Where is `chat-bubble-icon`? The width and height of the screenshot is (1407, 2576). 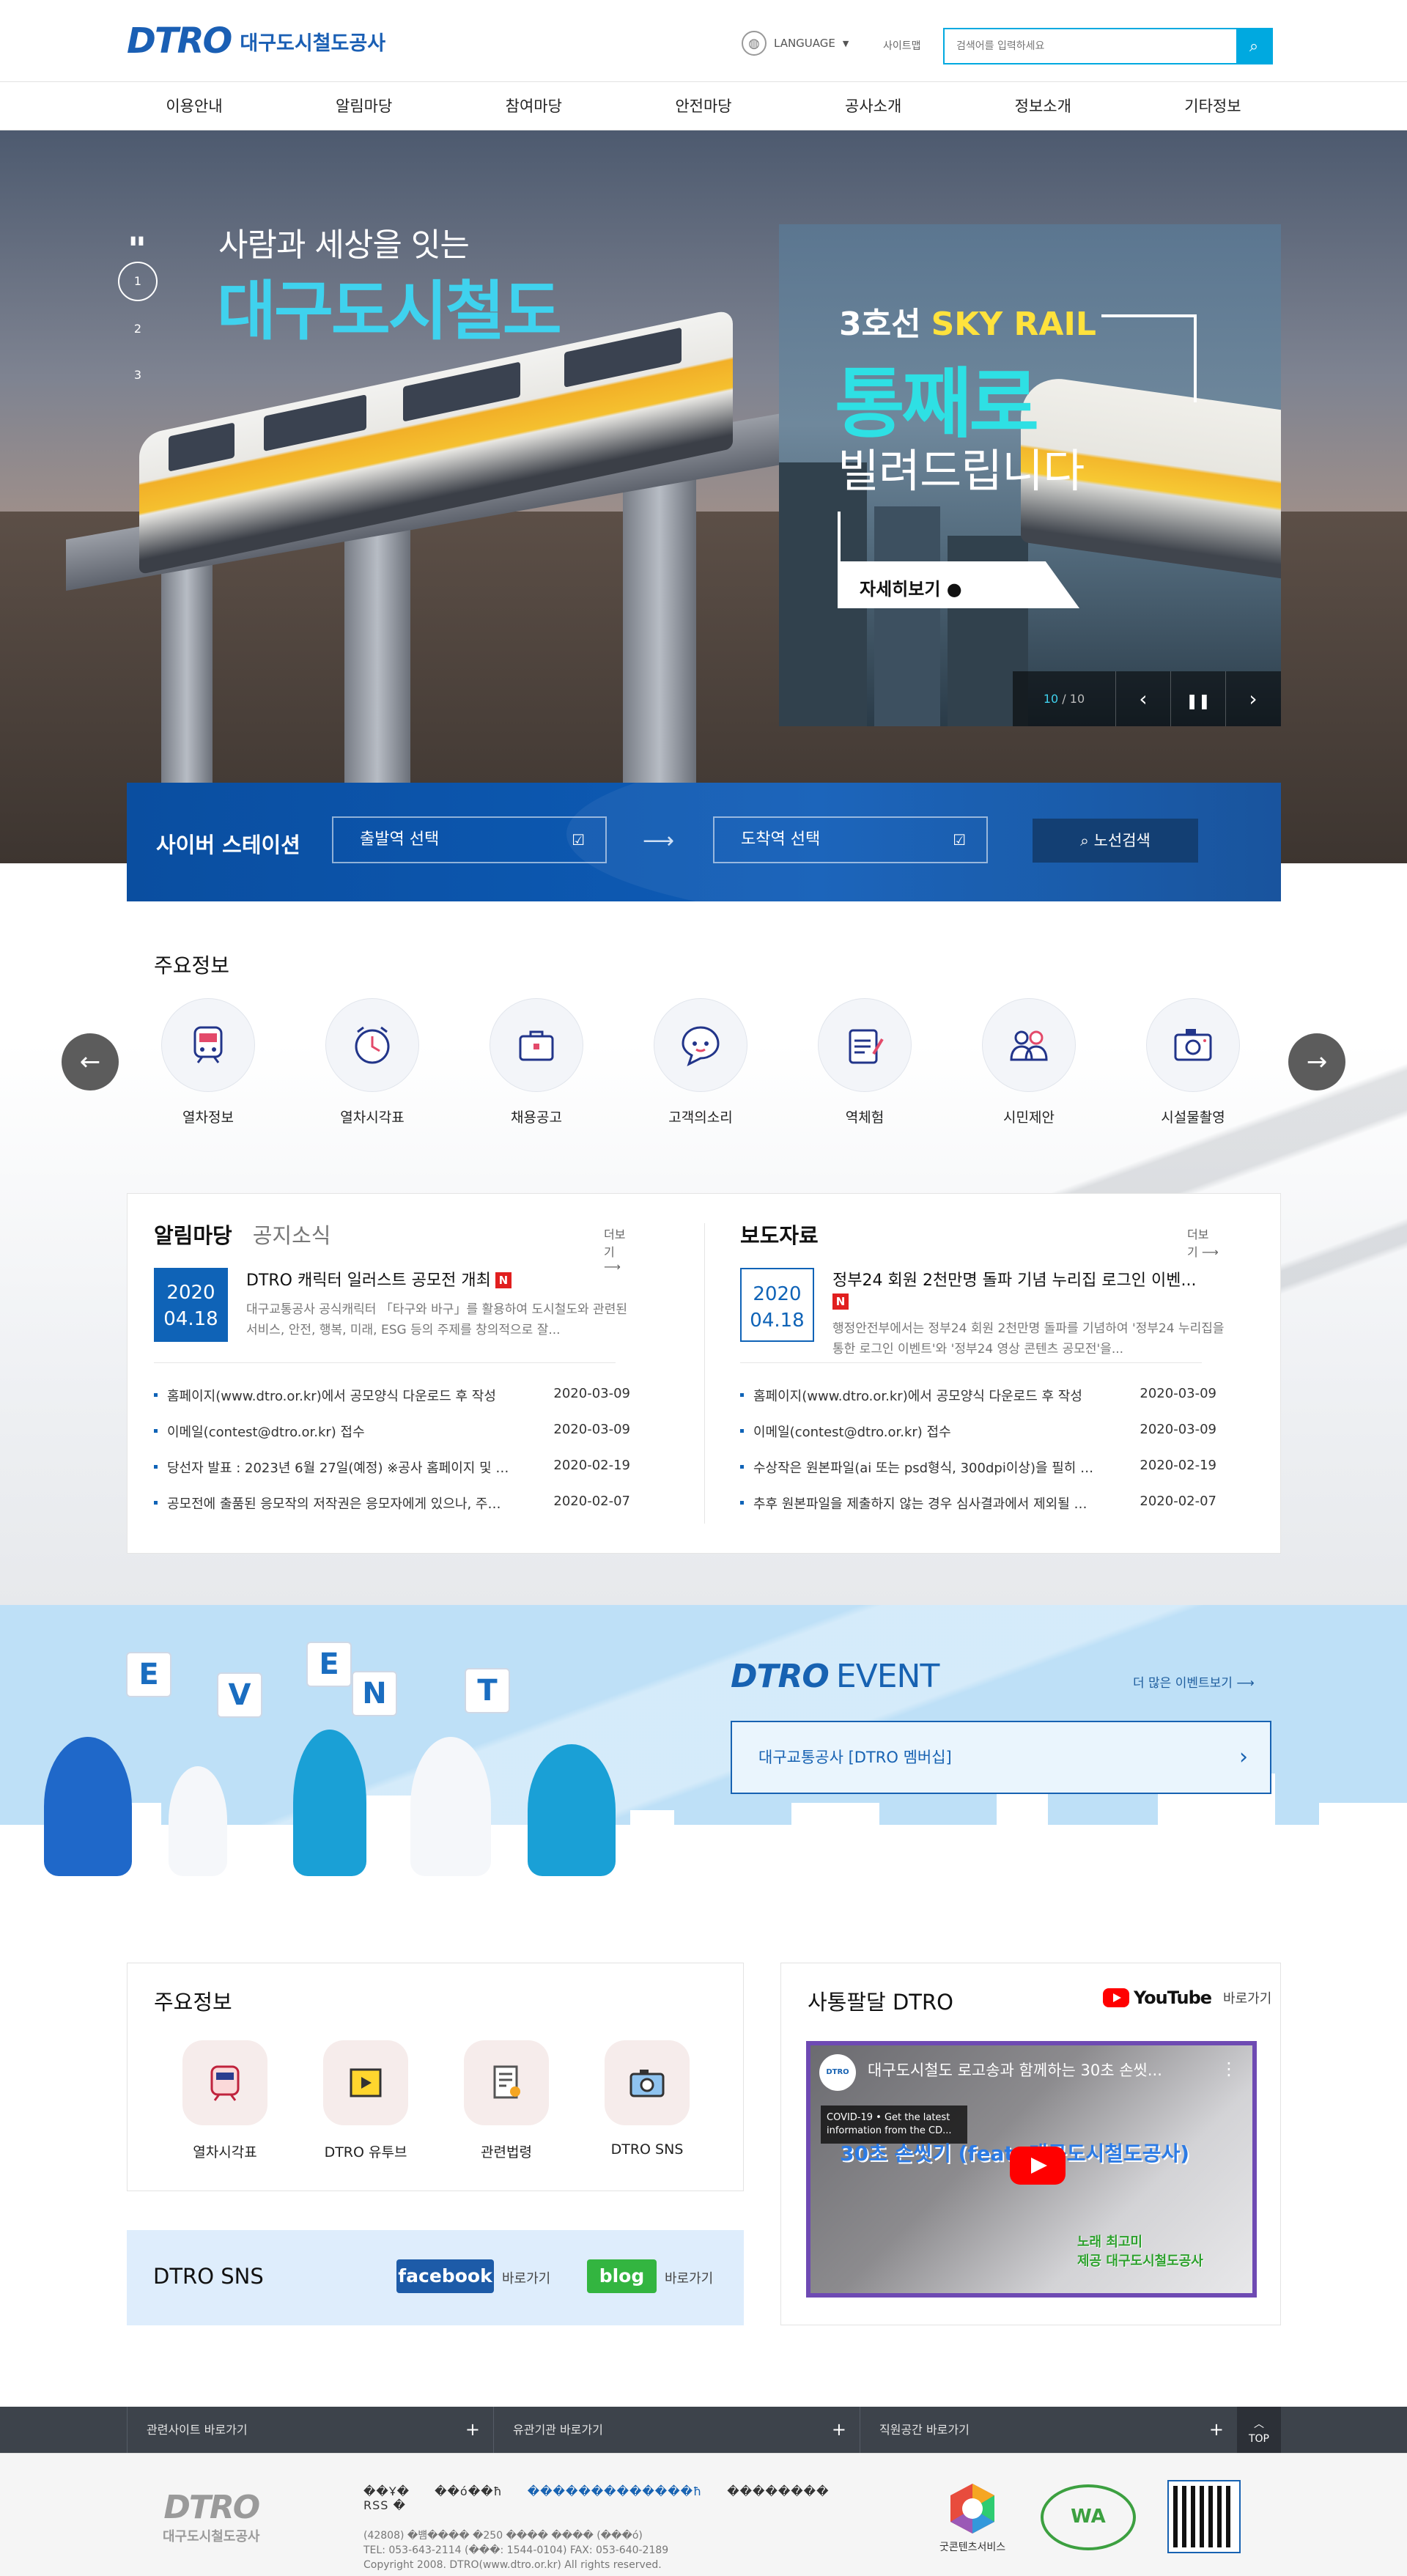
chat-bubble-icon is located at coordinates (700, 1045).